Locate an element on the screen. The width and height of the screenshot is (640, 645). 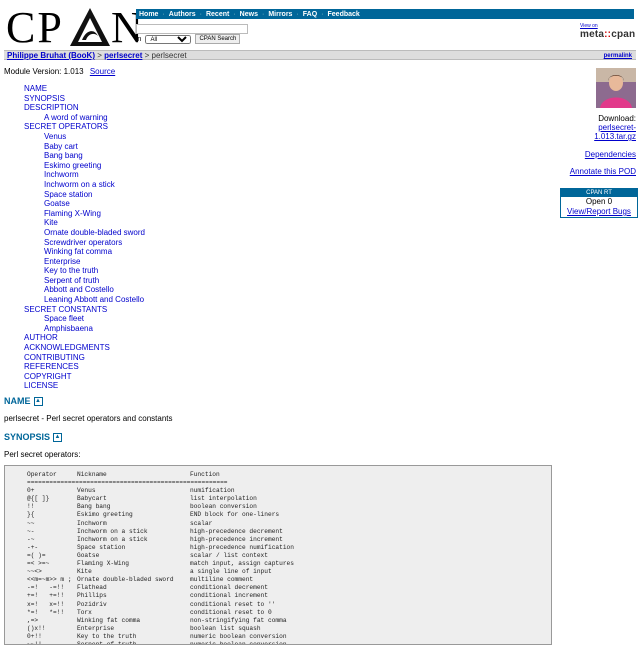
cpan-rt-open-count: Open 0 is located at coordinates (599, 201).